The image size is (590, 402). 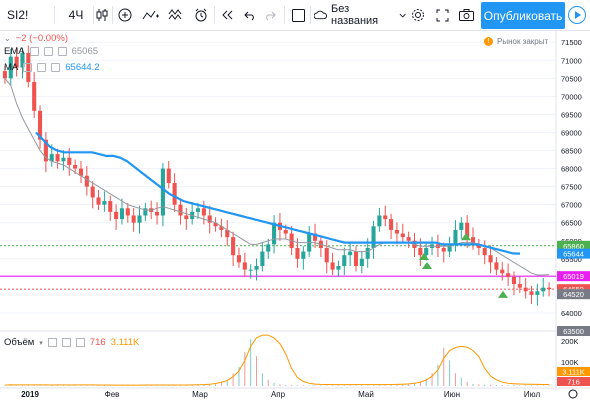 I want to click on price-label: 63500, so click(x=573, y=331).